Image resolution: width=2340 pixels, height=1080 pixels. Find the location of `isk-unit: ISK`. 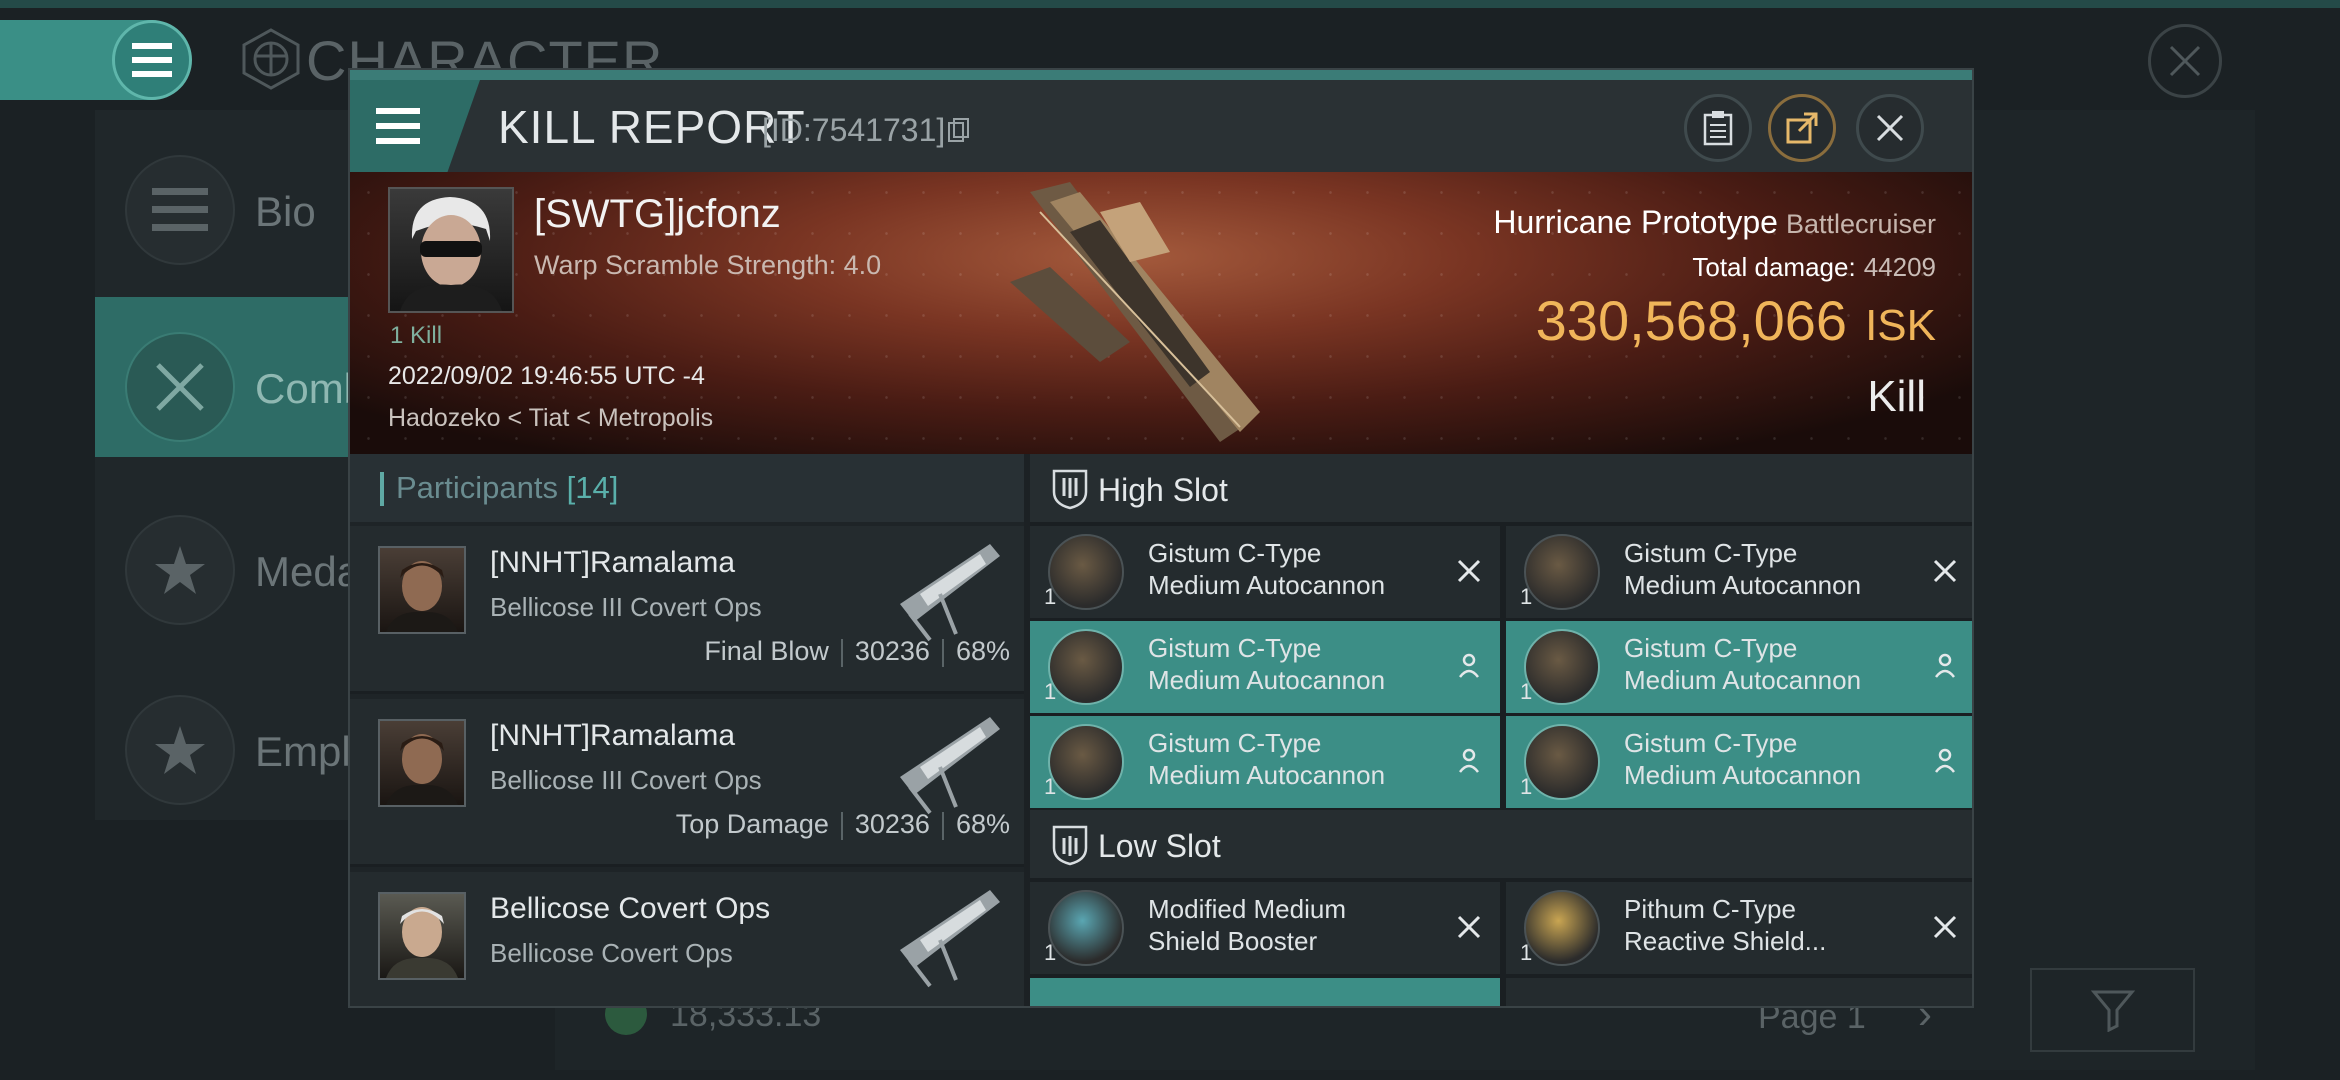

isk-unit: ISK is located at coordinates (1900, 325).